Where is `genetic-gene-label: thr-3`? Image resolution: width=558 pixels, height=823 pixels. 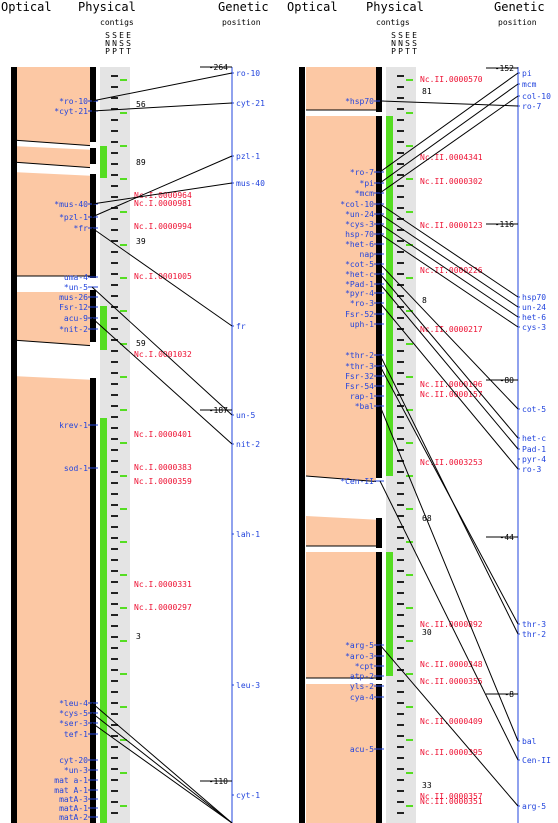
genetic-gene-label: thr-3 is located at coordinates (534, 624).